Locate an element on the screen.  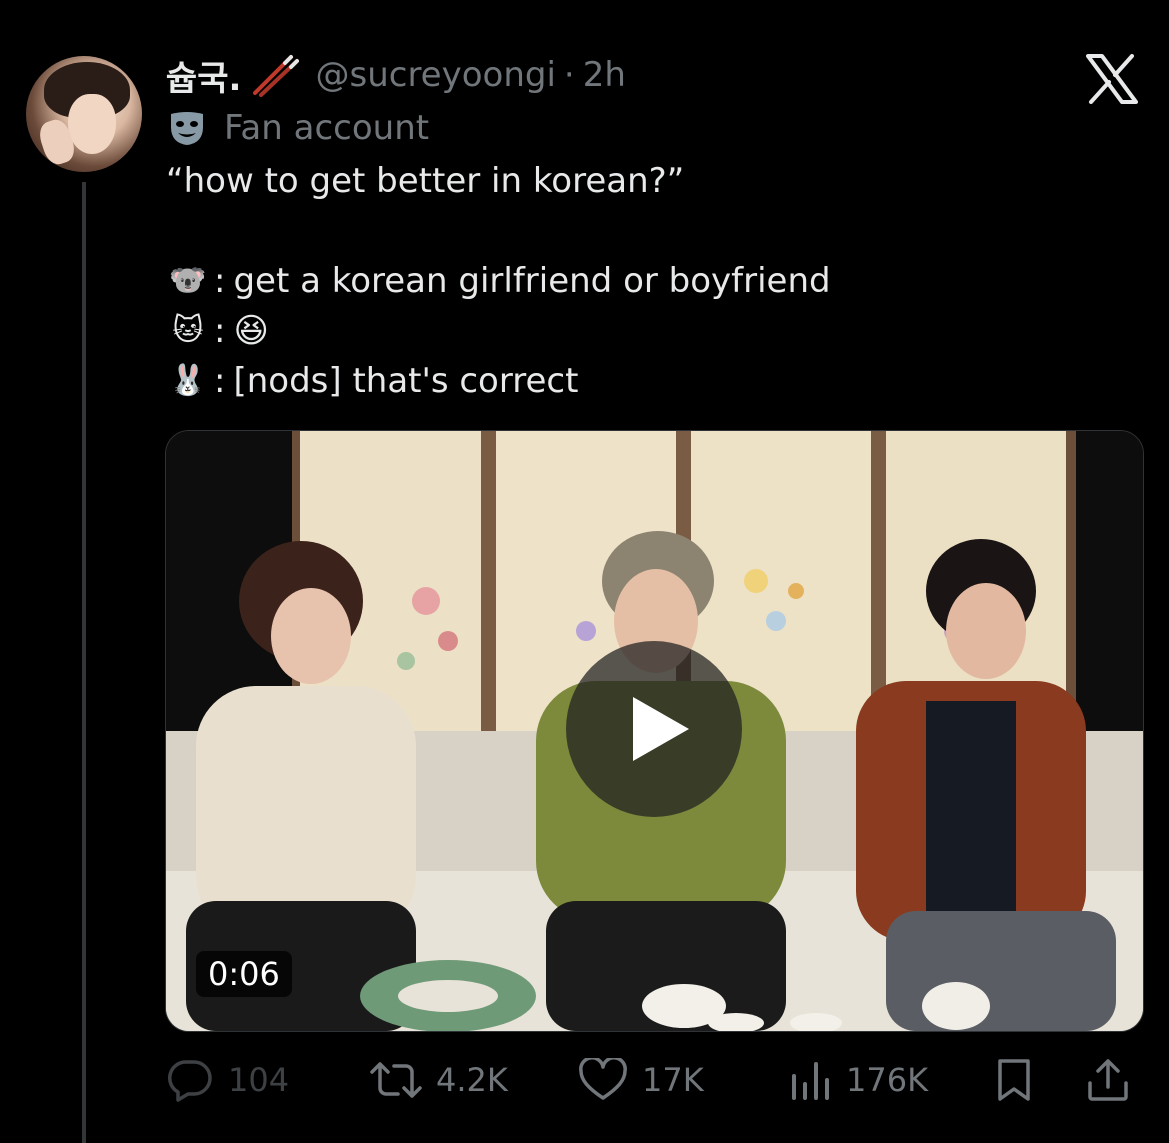
reply-icon is located at coordinates (190, 1081).